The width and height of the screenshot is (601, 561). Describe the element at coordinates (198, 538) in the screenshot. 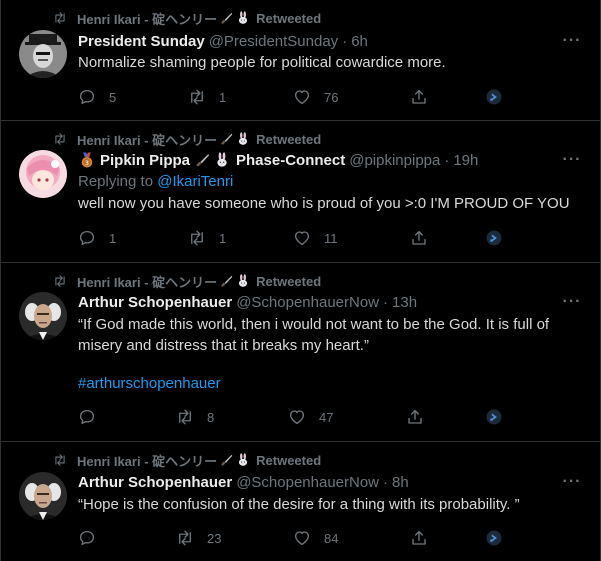

I see `retweet-button: 23` at that location.